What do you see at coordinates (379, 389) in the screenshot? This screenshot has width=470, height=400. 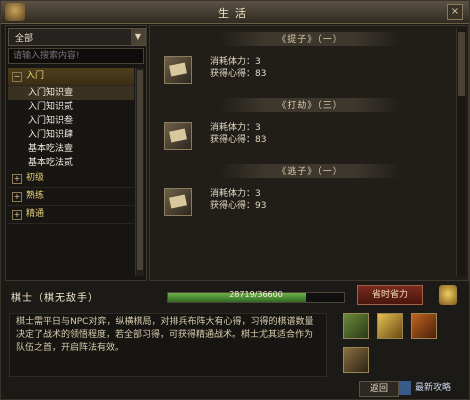 I see `return-button: 返回` at bounding box center [379, 389].